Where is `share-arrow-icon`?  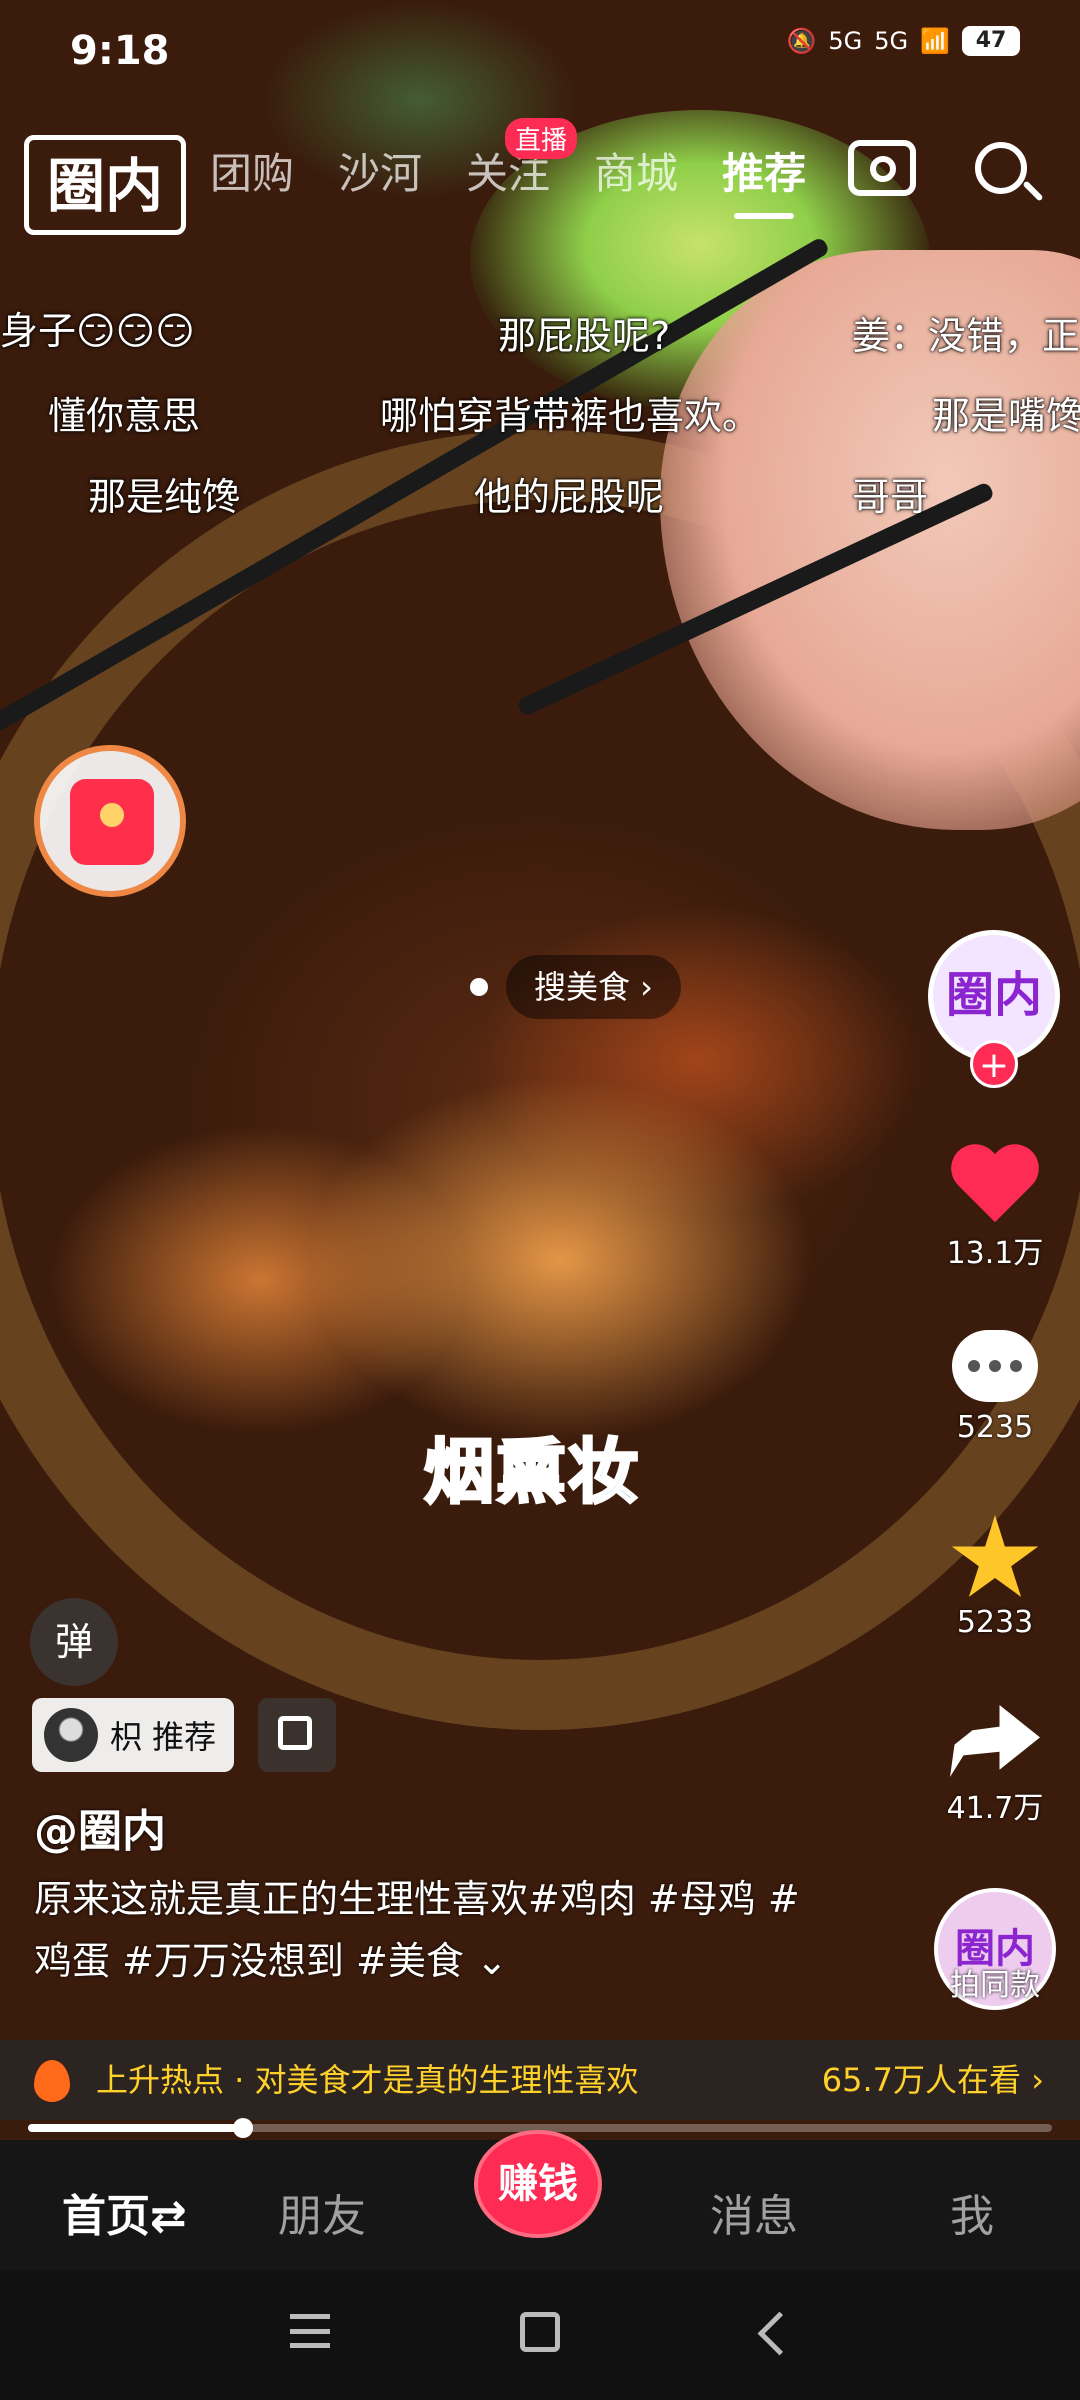 share-arrow-icon is located at coordinates (995, 1741).